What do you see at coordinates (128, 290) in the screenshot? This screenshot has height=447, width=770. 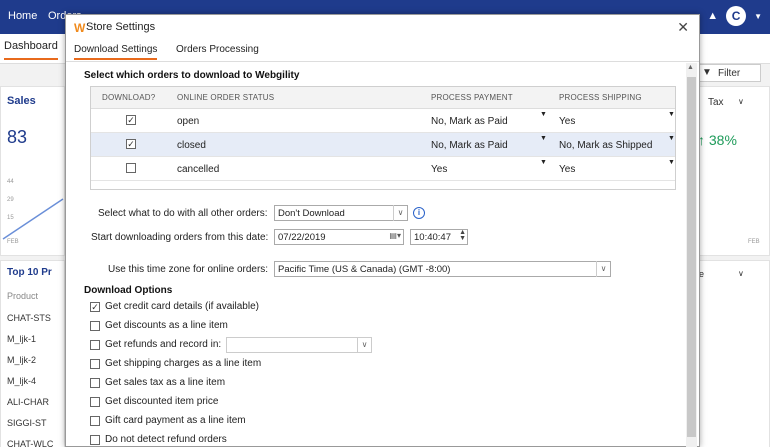 I see `download-options-title: Download Options` at bounding box center [128, 290].